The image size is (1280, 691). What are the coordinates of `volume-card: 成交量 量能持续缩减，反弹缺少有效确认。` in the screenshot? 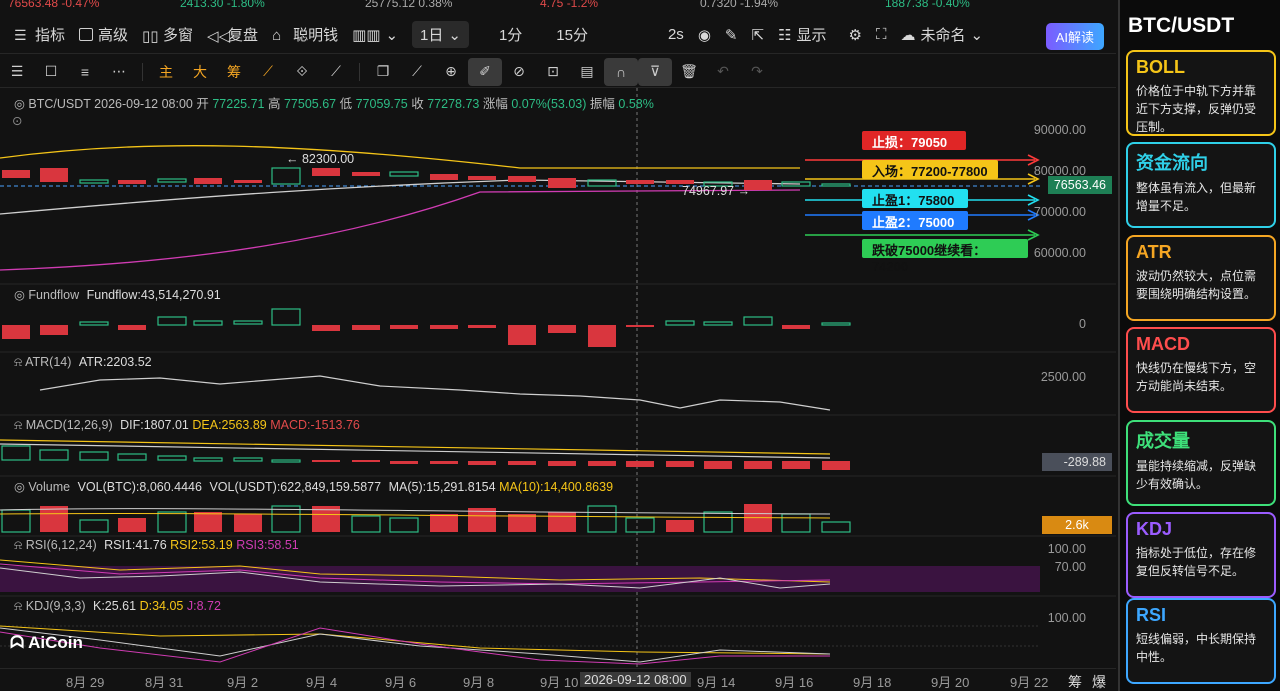 It's located at (1201, 463).